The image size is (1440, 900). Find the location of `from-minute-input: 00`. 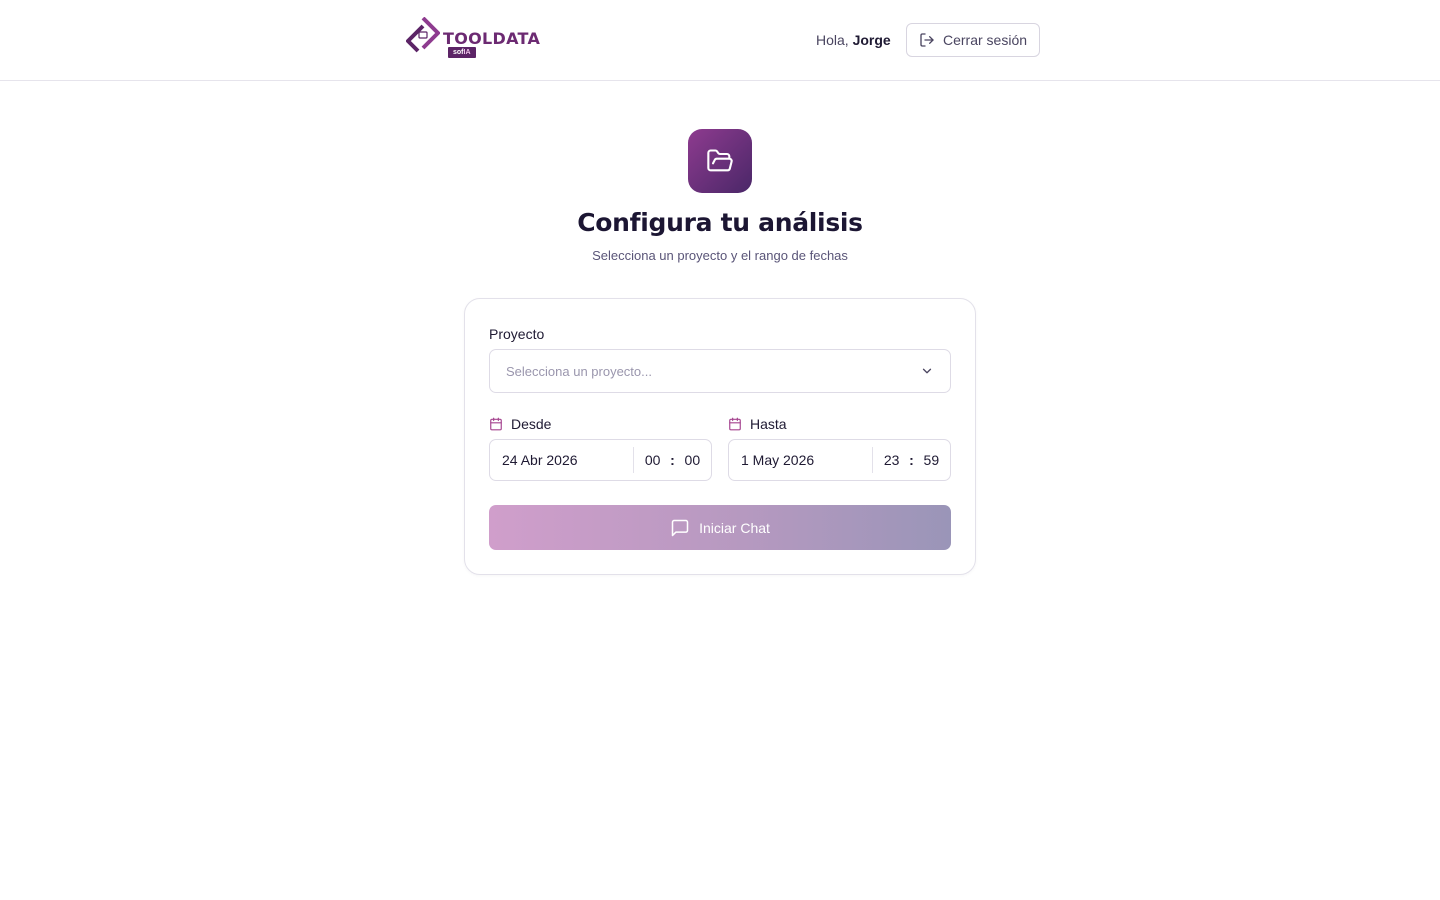

from-minute-input: 00 is located at coordinates (693, 460).